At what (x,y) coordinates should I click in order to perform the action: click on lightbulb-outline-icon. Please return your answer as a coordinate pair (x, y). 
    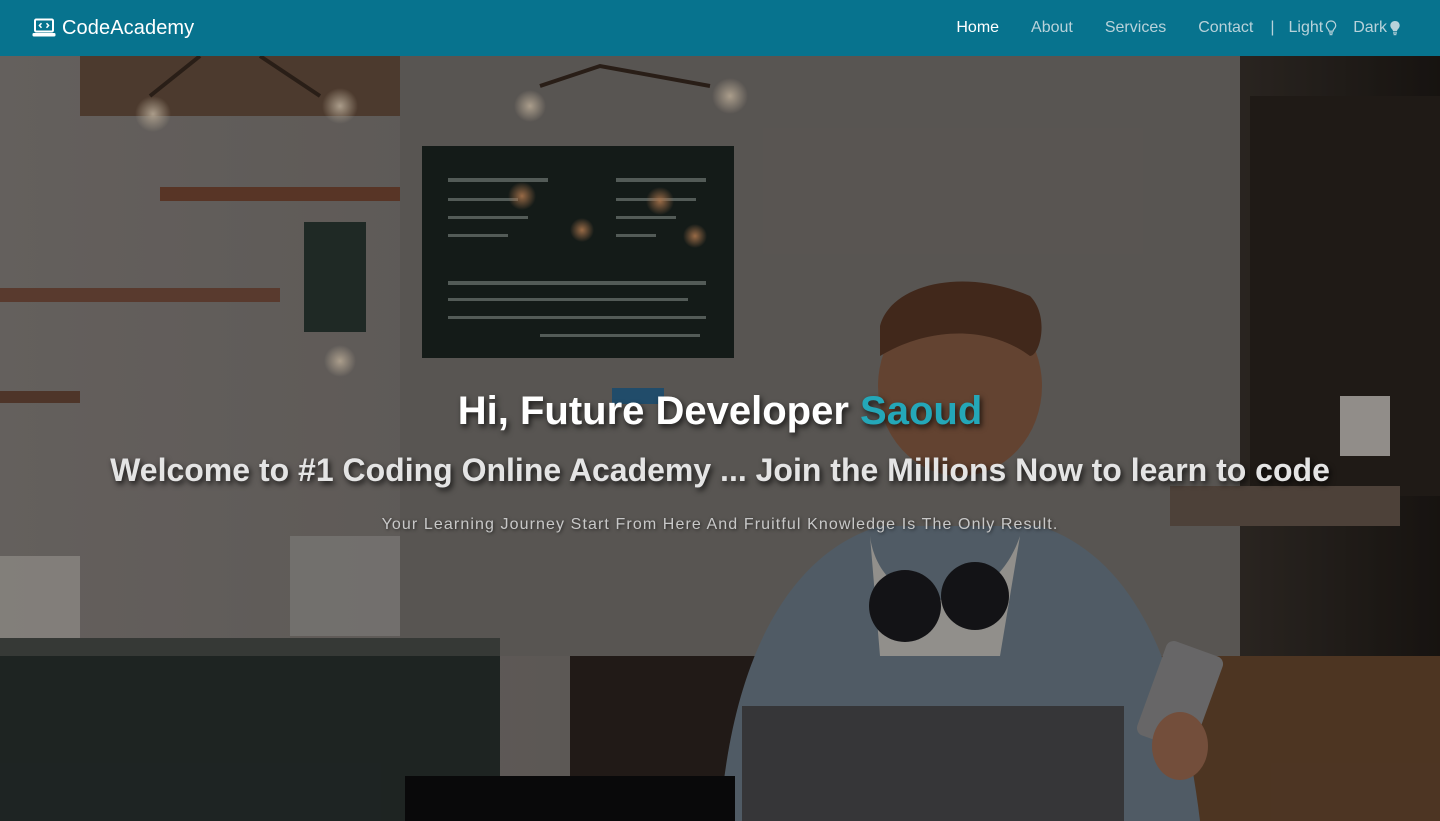
    Looking at the image, I should click on (1331, 28).